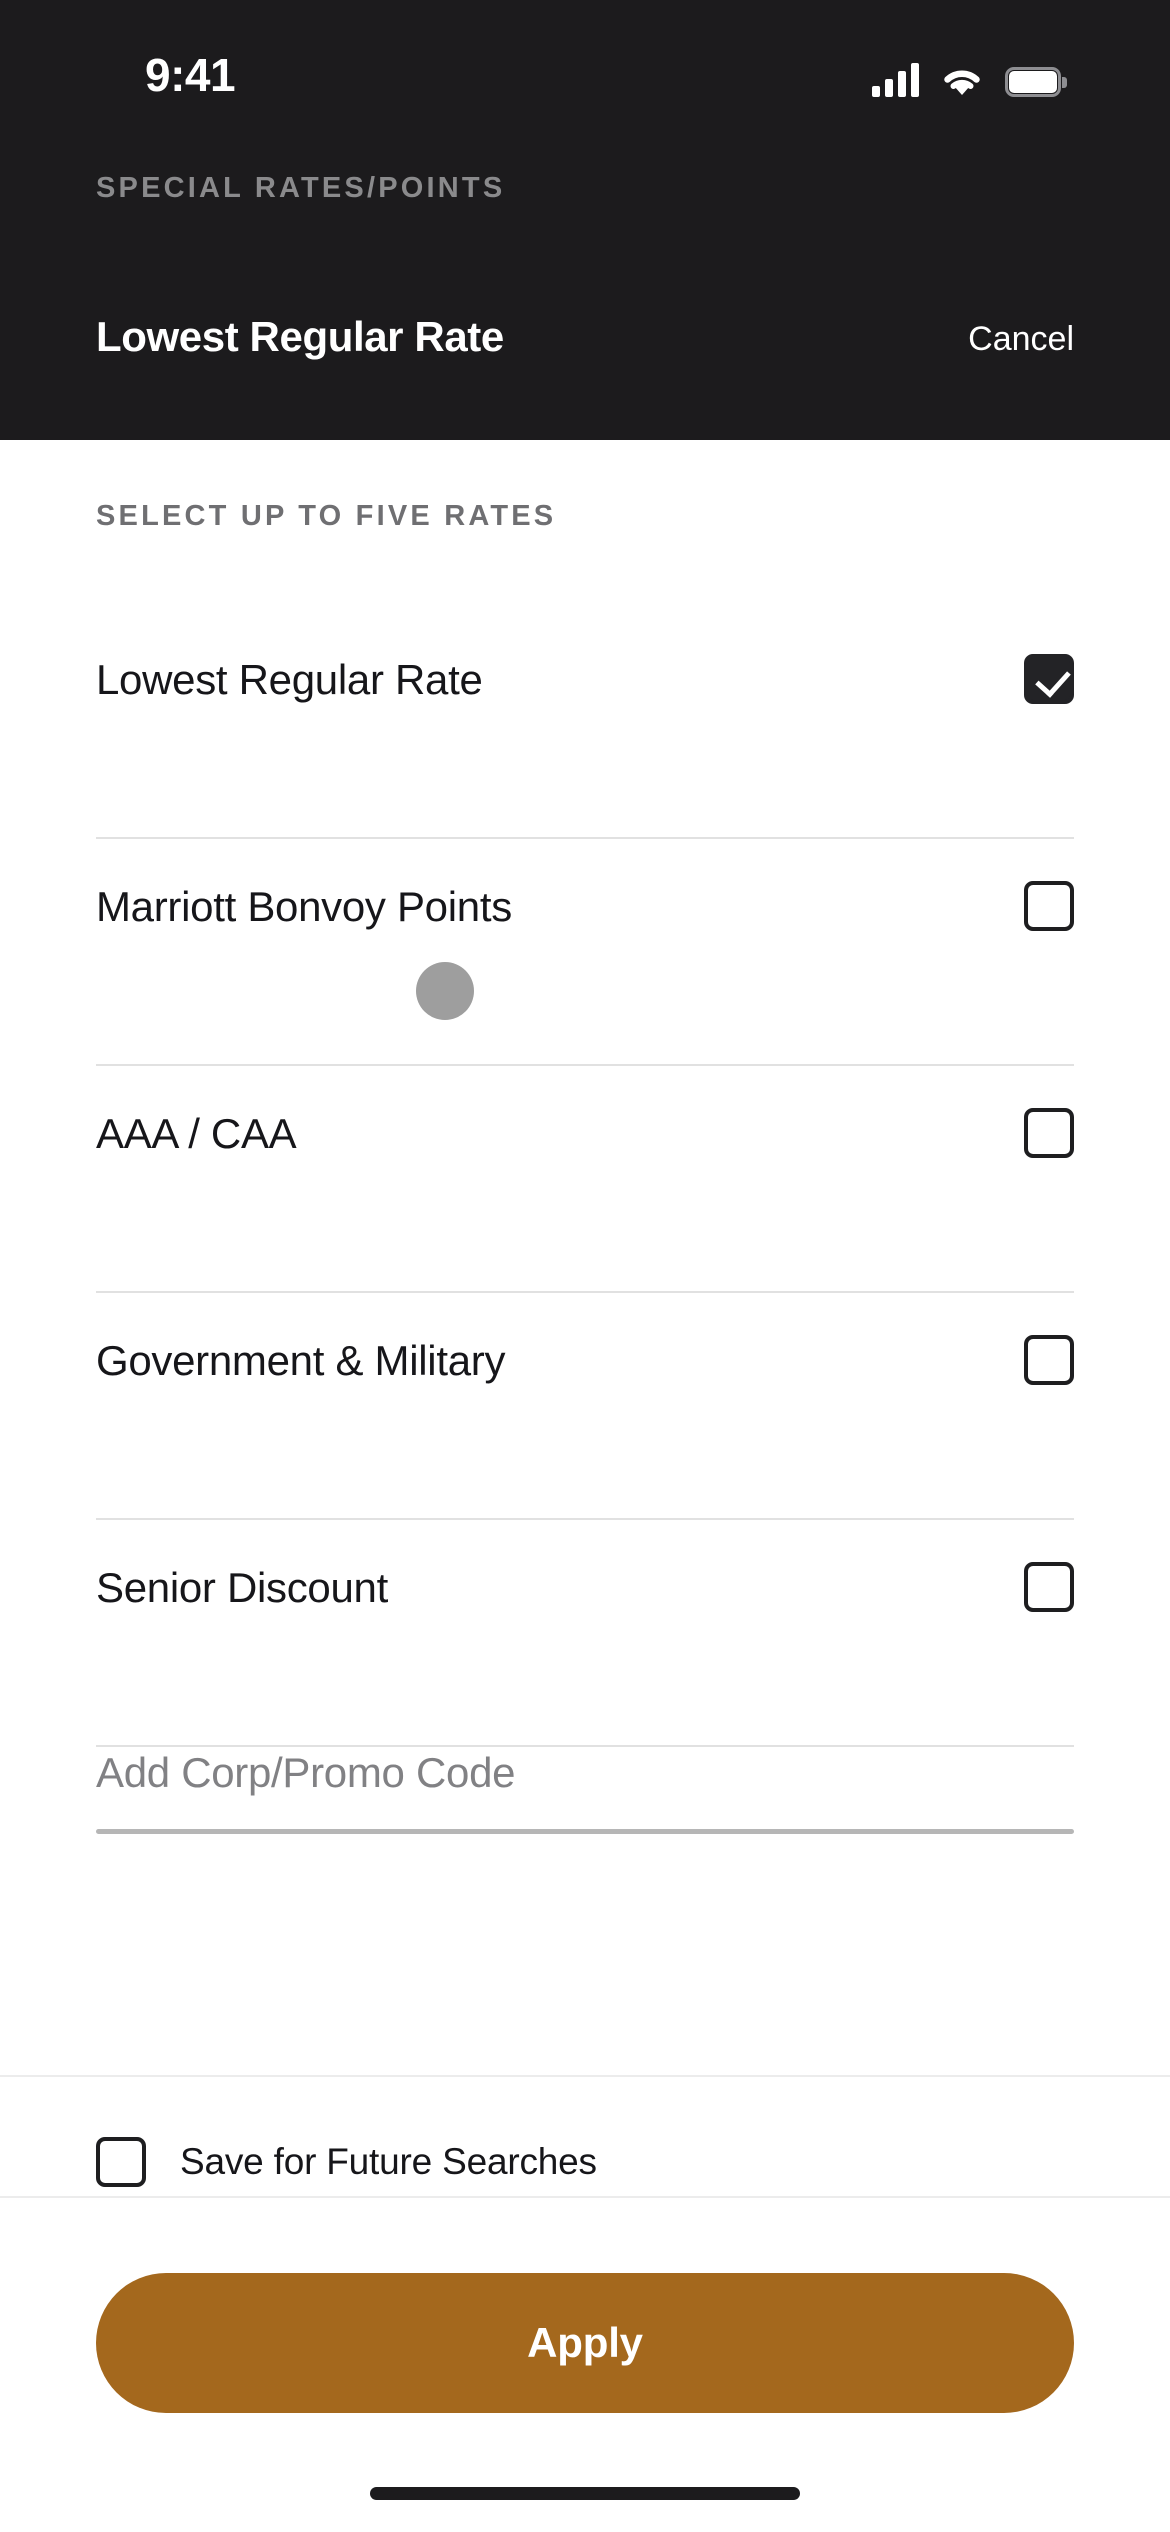 The height and width of the screenshot is (2532, 1170). I want to click on checkbox-senior-discount, so click(1049, 1587).